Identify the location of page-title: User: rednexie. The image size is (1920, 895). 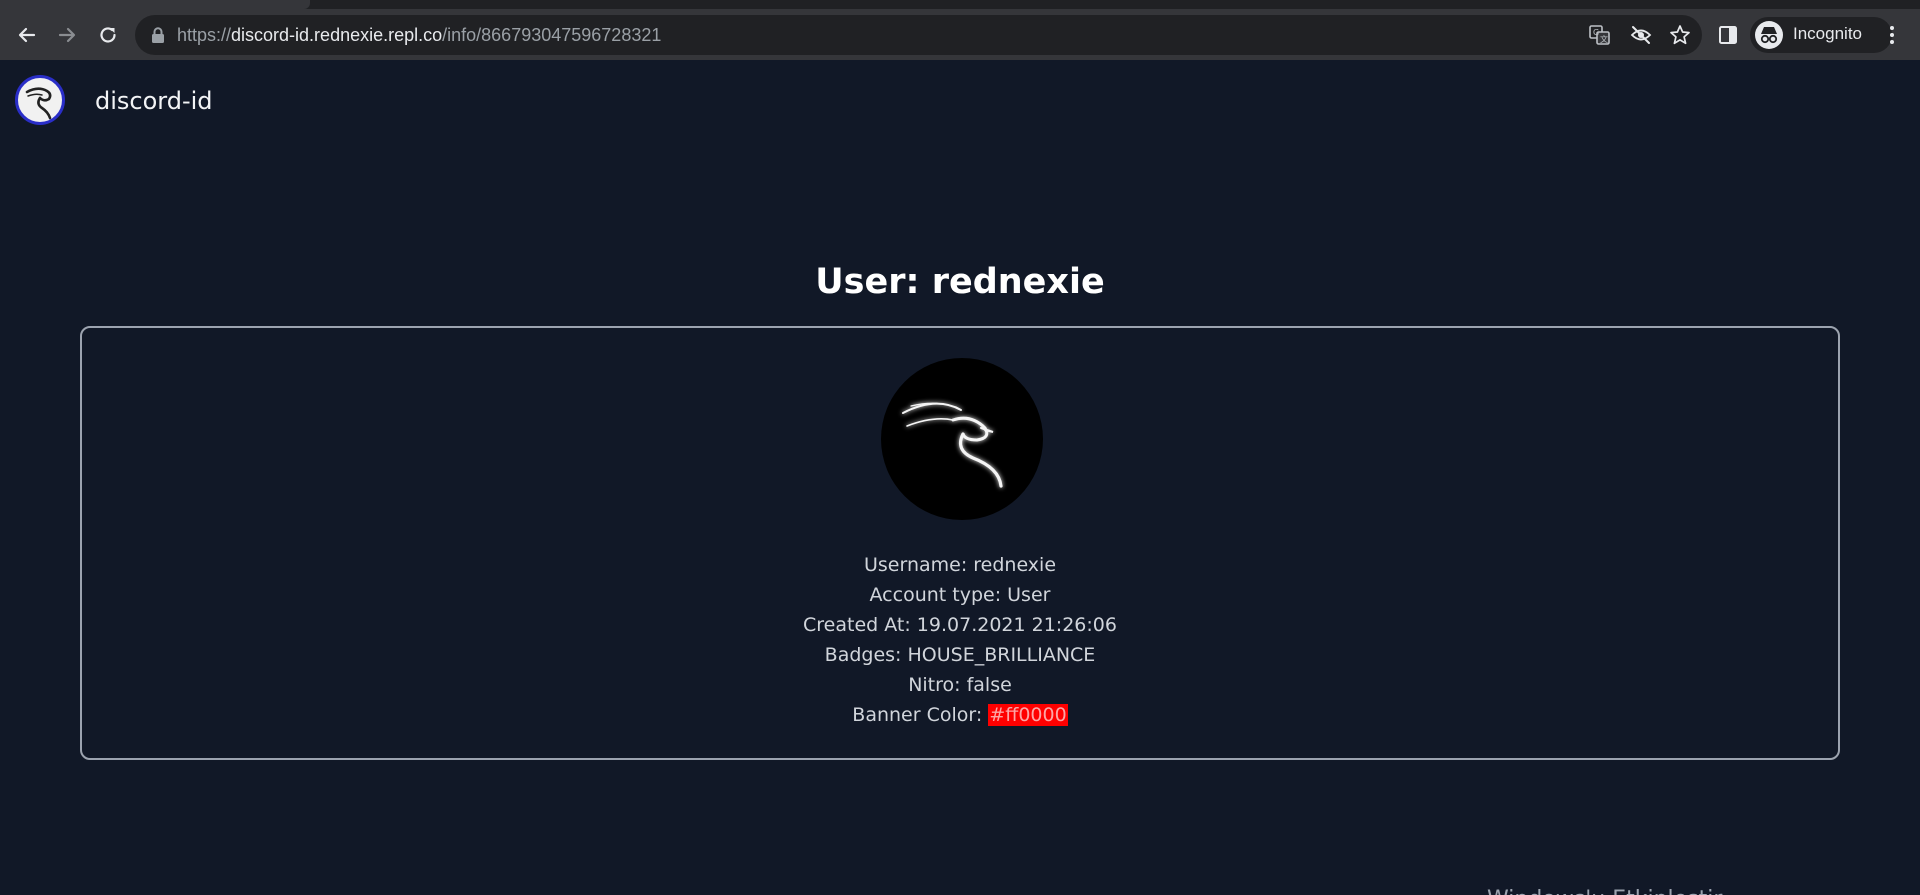
(960, 282).